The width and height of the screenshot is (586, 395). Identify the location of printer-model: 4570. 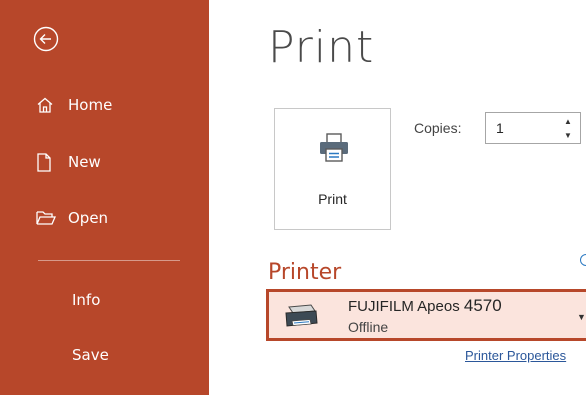
(482, 305).